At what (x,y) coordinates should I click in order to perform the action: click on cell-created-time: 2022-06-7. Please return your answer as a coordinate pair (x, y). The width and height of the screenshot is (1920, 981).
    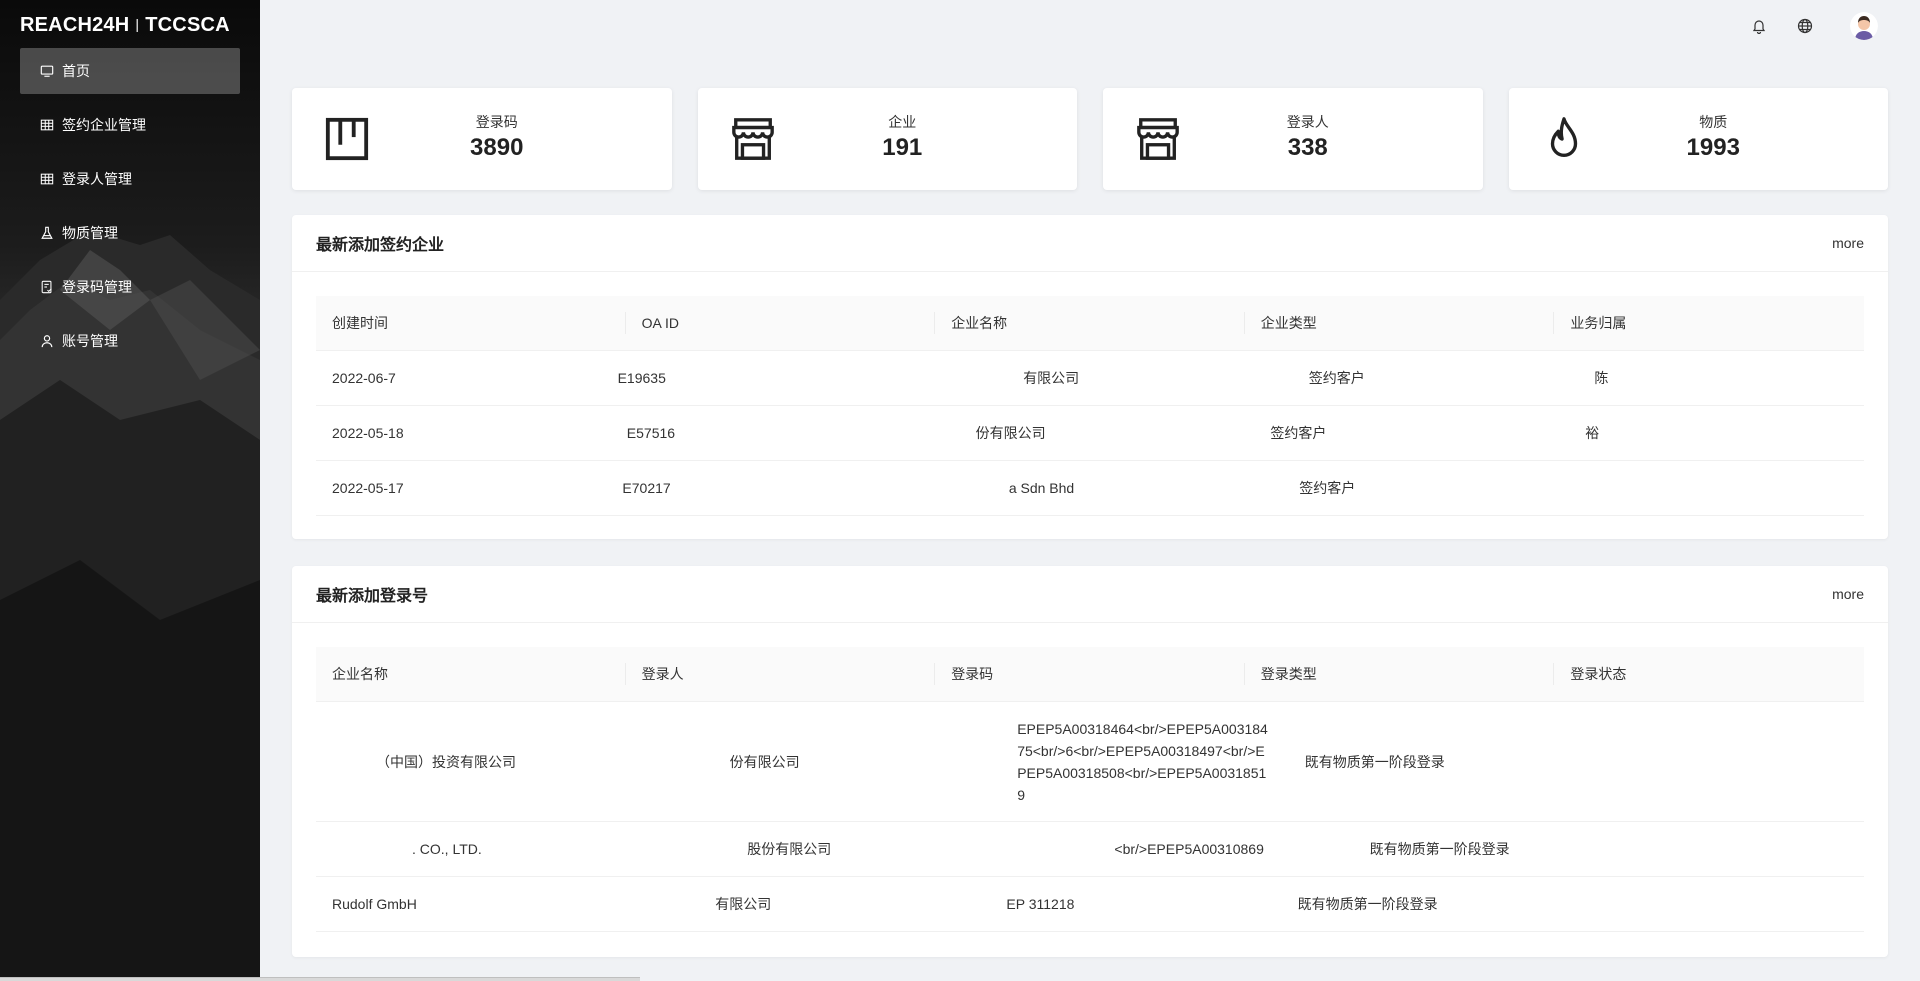
    Looking at the image, I should click on (364, 378).